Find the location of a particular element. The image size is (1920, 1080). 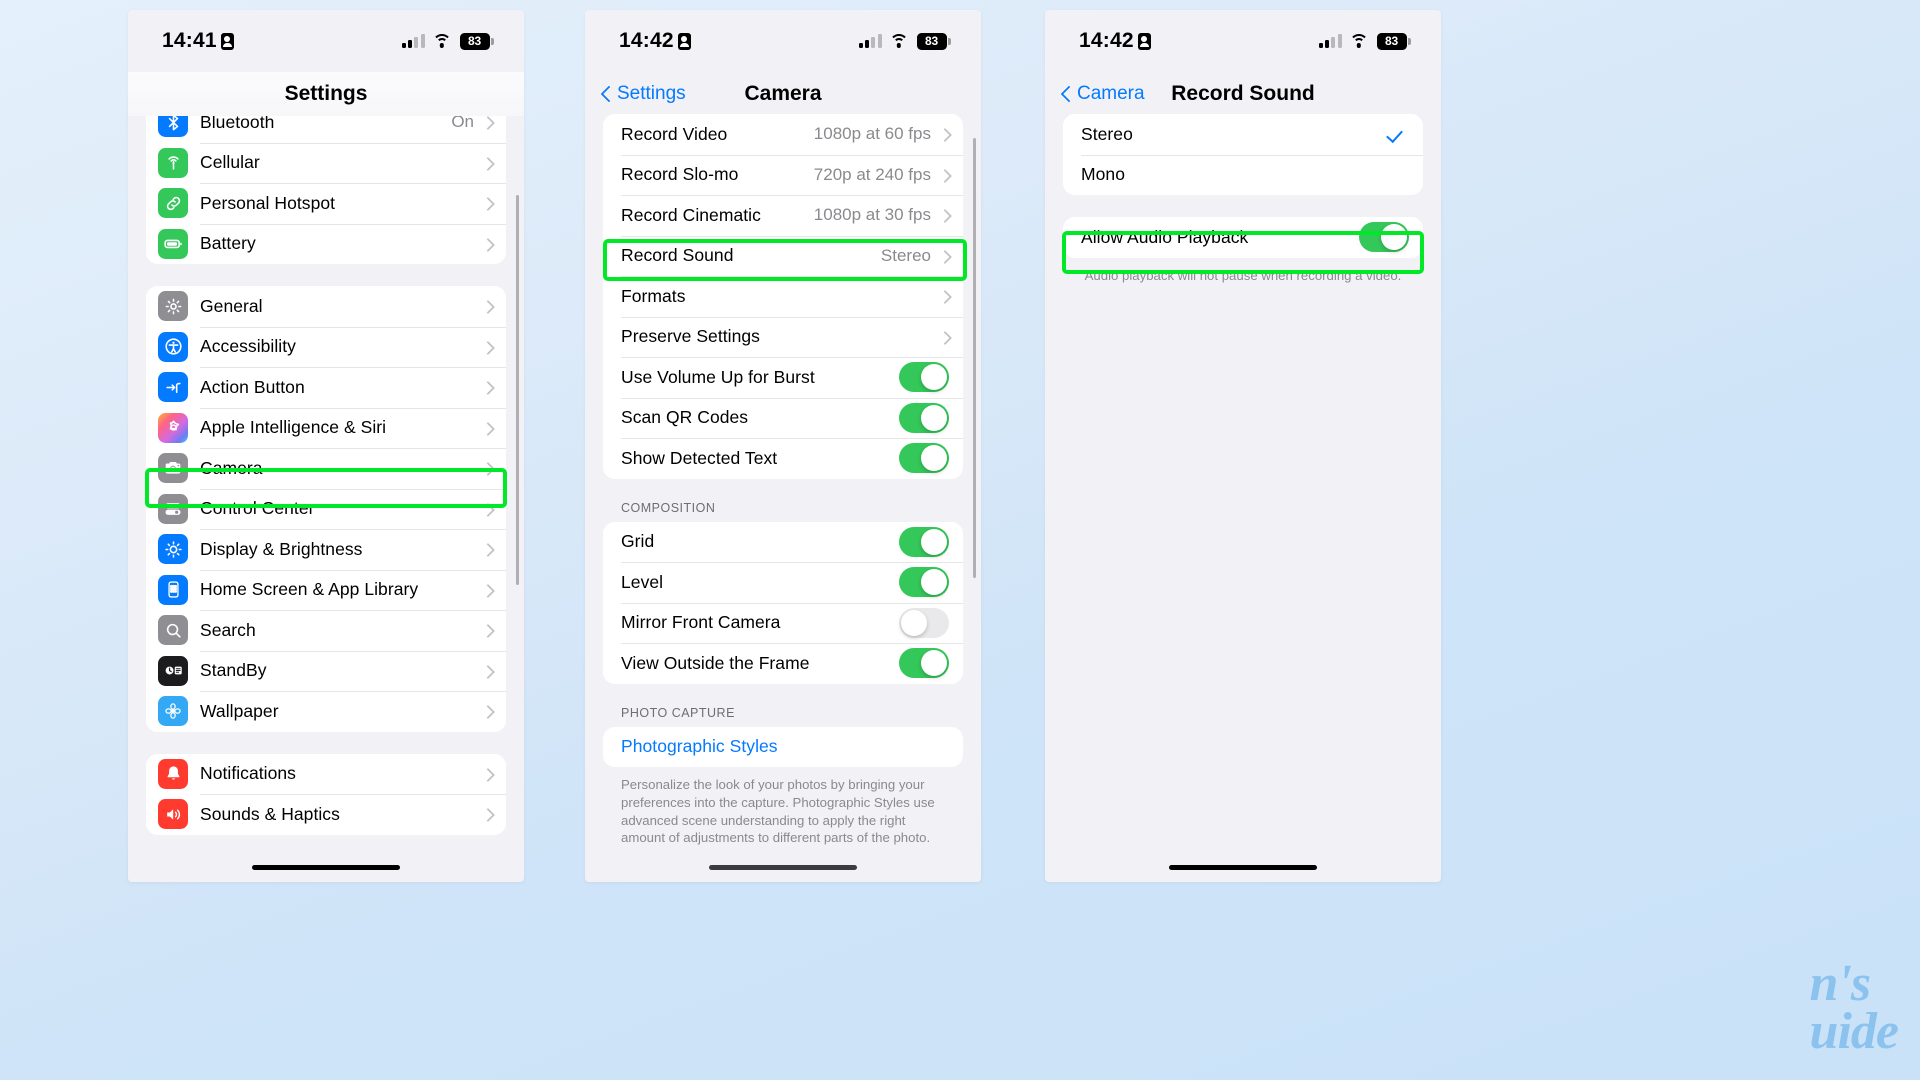

settings-row: Cellular is located at coordinates (326, 162).